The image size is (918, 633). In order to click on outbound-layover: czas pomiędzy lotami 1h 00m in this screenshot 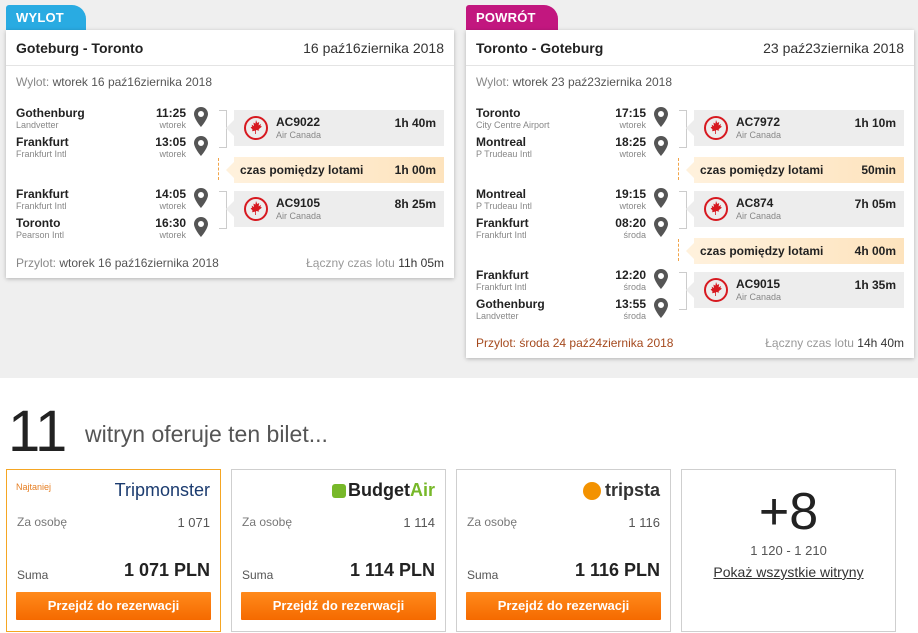, I will do `click(335, 170)`.